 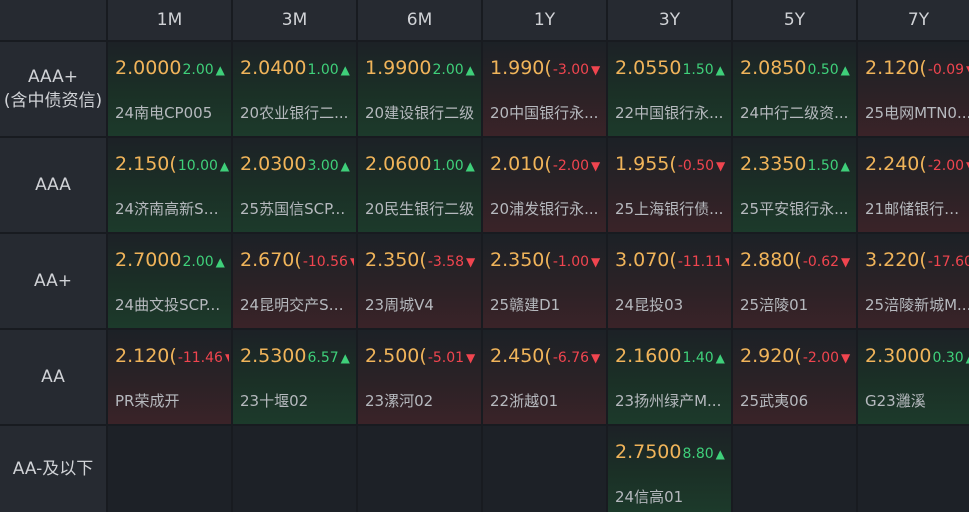 What do you see at coordinates (323, 358) in the screenshot?
I see `yield-change: 6.57` at bounding box center [323, 358].